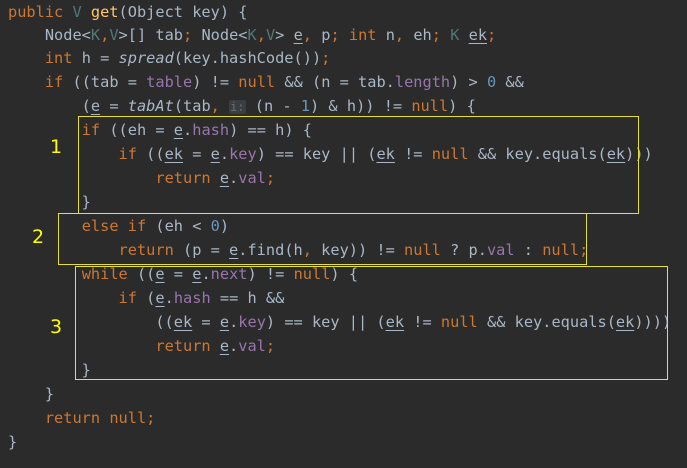  Describe the element at coordinates (114, 106) in the screenshot. I see `code-token: =` at that location.